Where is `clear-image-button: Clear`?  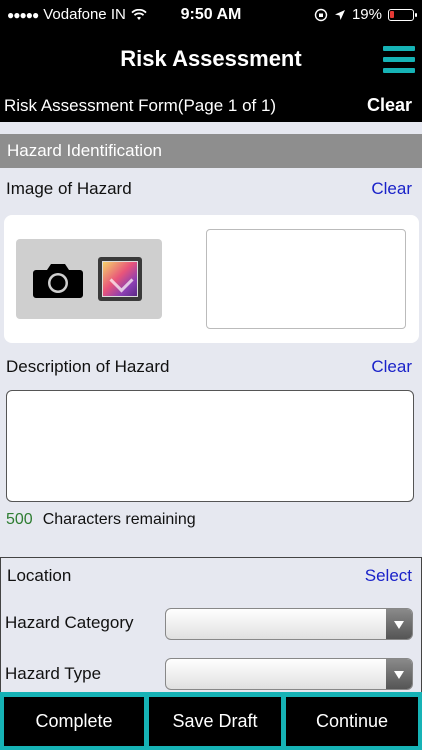
clear-image-button: Clear is located at coordinates (391, 189).